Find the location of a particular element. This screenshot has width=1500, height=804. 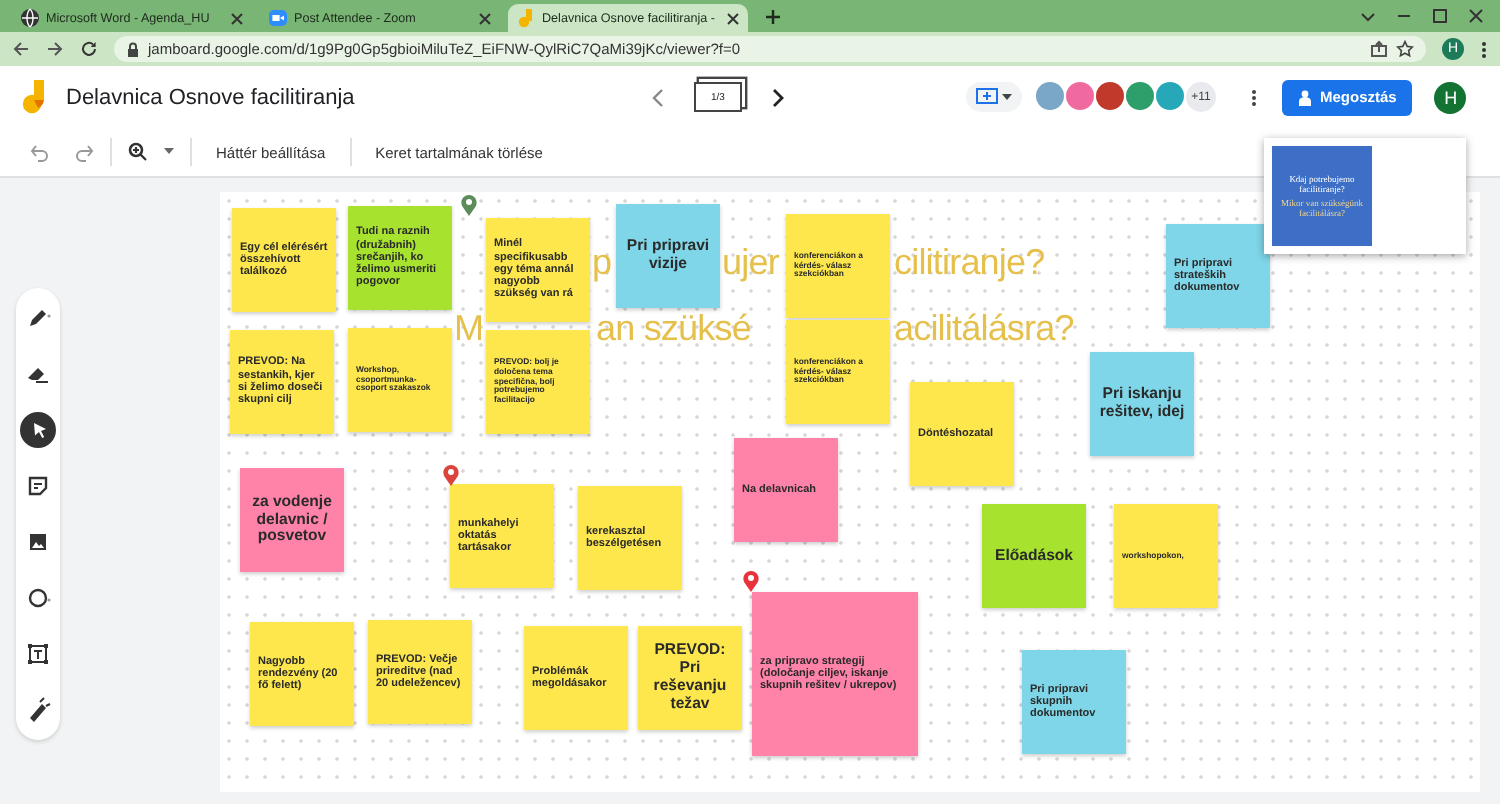

heading-text: ujer is located at coordinates (750, 262).